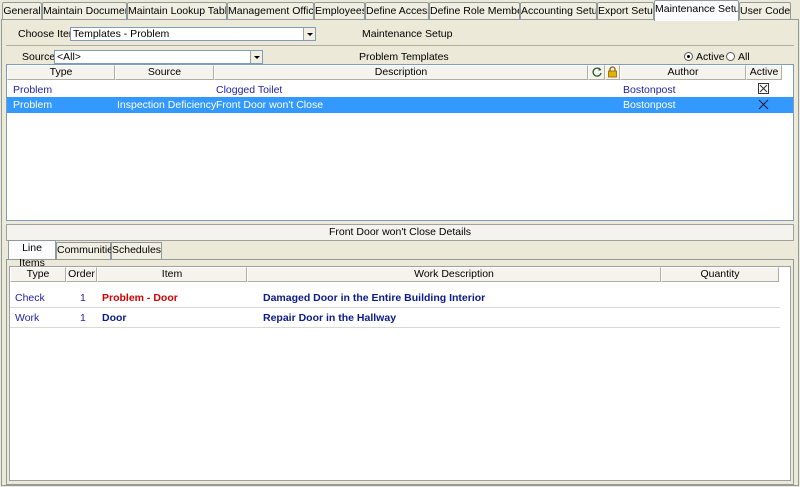 The height and width of the screenshot is (487, 800). What do you see at coordinates (121, 34) in the screenshot?
I see `choose-item-value: Templates - Problem` at bounding box center [121, 34].